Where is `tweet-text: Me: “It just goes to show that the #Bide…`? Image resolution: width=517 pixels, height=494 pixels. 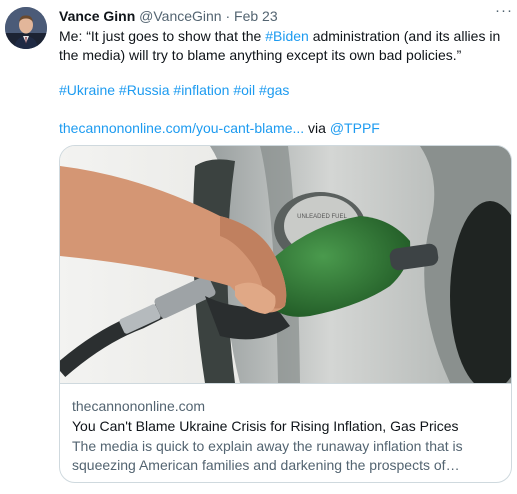
tweet-text: Me: “It just goes to show that the #Bide… is located at coordinates (283, 46).